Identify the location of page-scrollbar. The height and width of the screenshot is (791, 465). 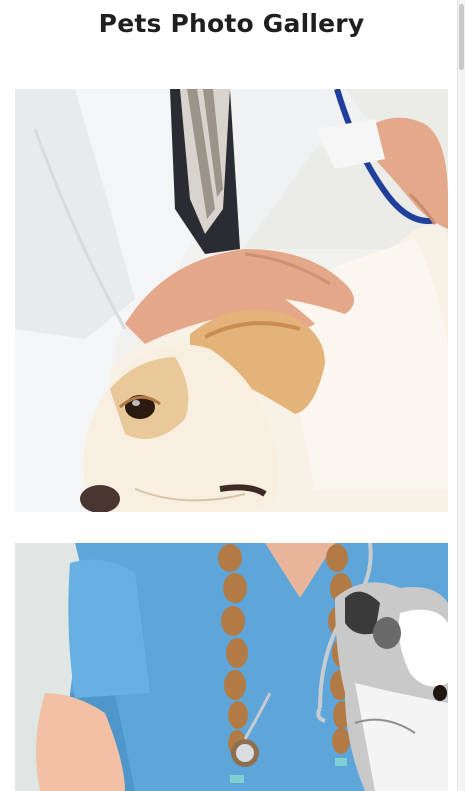
(461, 395).